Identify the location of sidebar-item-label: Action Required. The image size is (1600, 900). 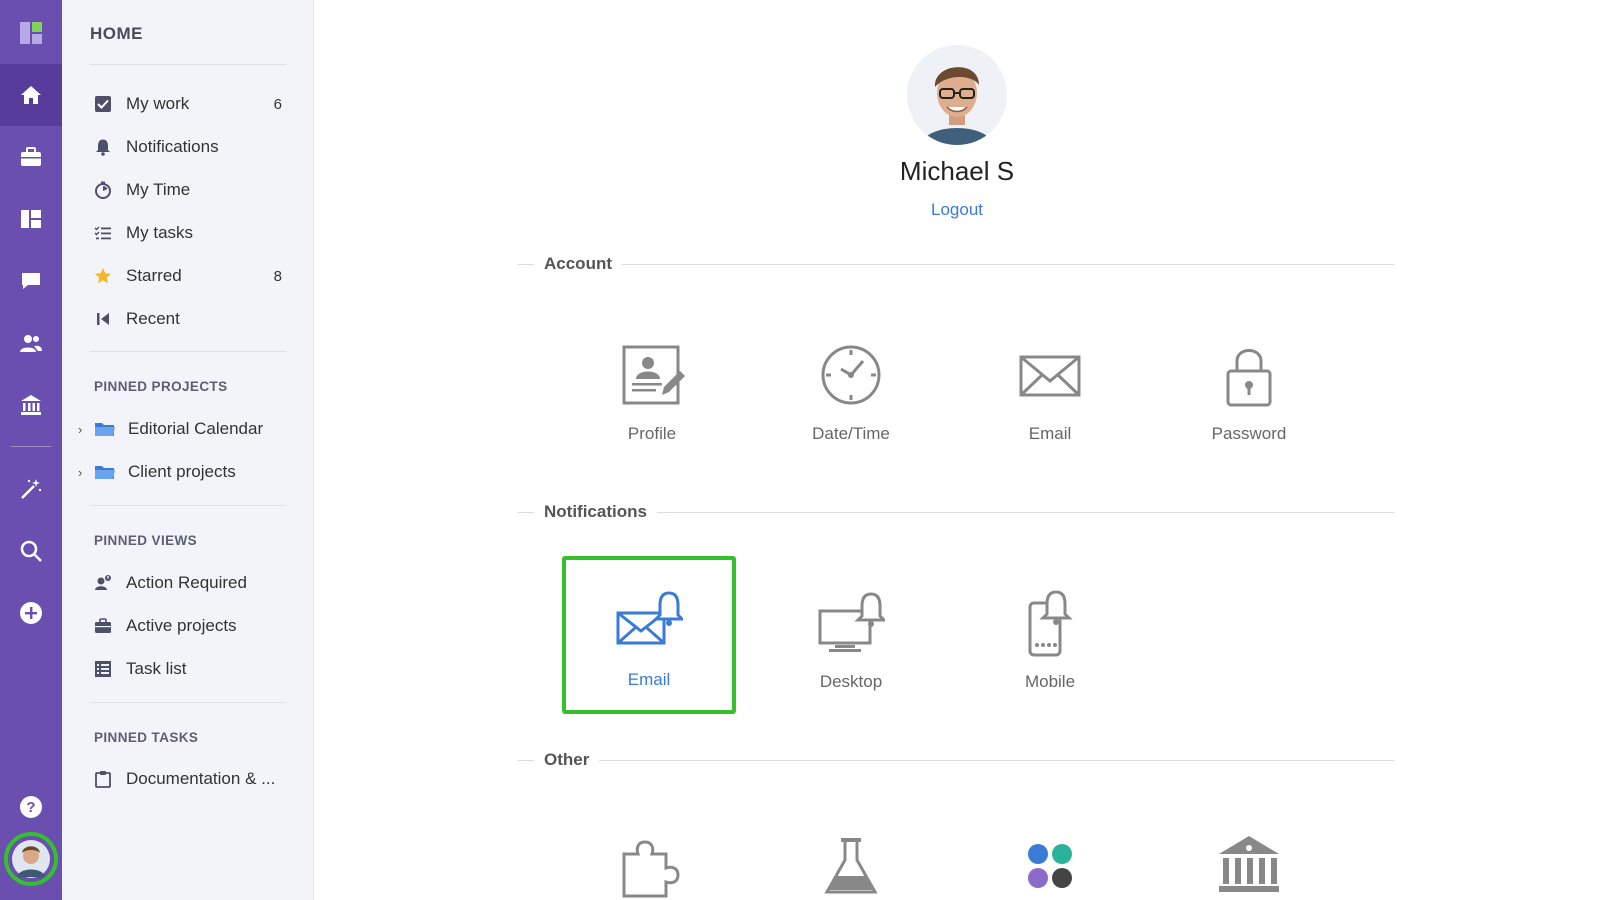
(186, 582).